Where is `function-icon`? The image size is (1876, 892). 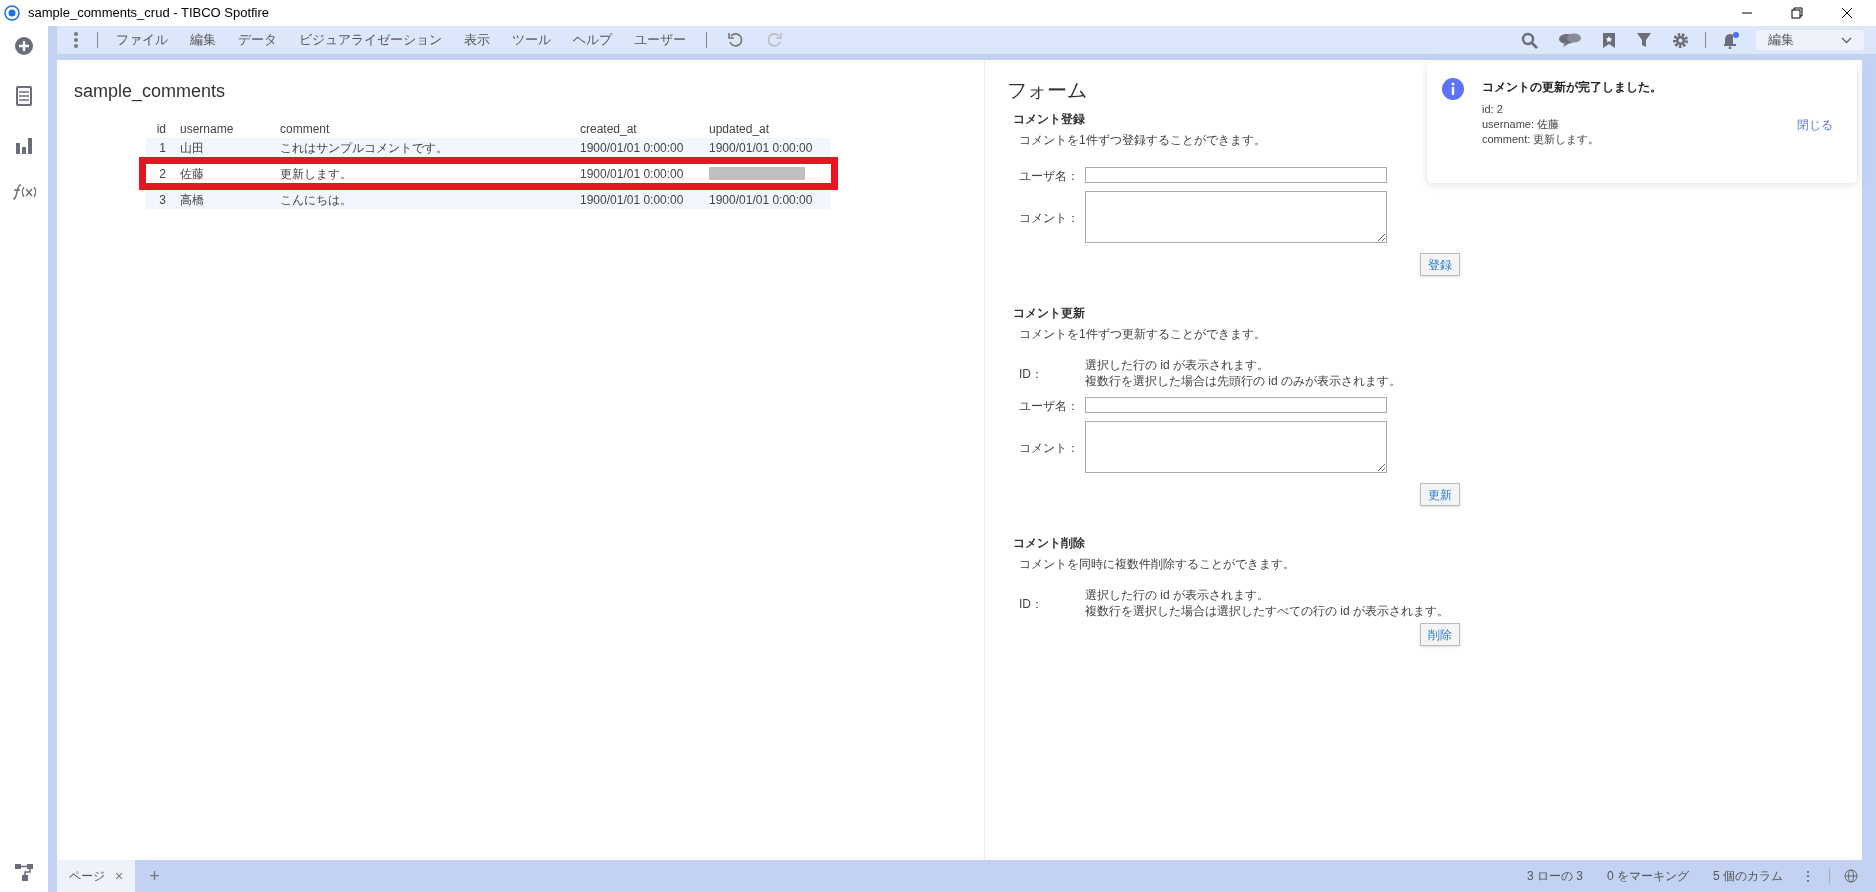
function-icon is located at coordinates (24, 192).